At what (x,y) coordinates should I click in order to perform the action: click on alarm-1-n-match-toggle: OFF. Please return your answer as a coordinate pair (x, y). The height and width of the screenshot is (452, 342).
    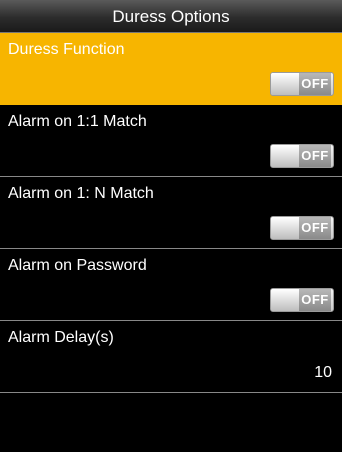
    Looking at the image, I should click on (302, 228).